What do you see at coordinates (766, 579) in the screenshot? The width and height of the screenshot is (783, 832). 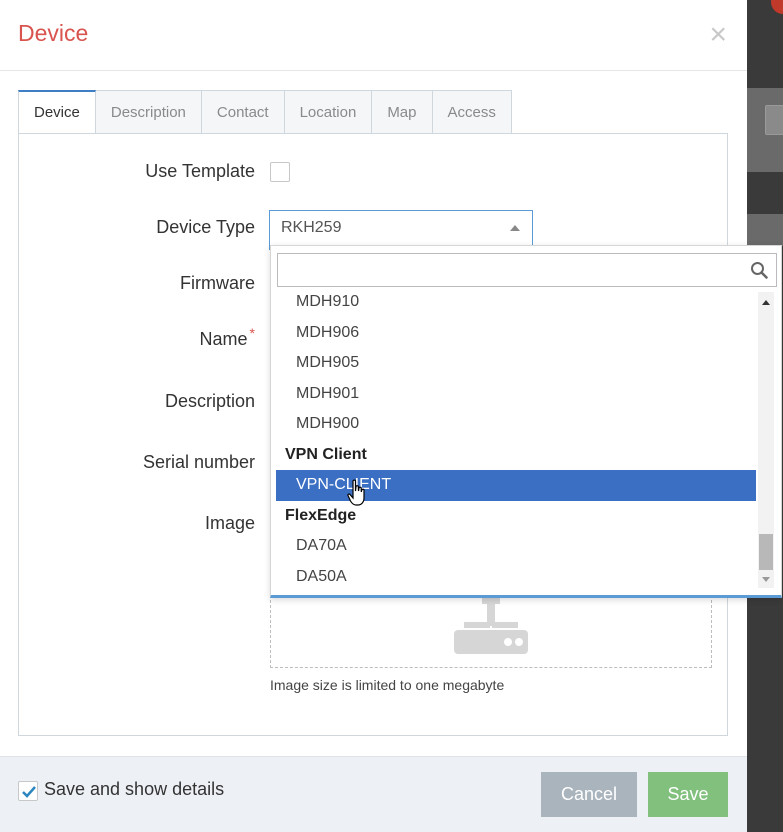 I see `scroll-down-icon` at bounding box center [766, 579].